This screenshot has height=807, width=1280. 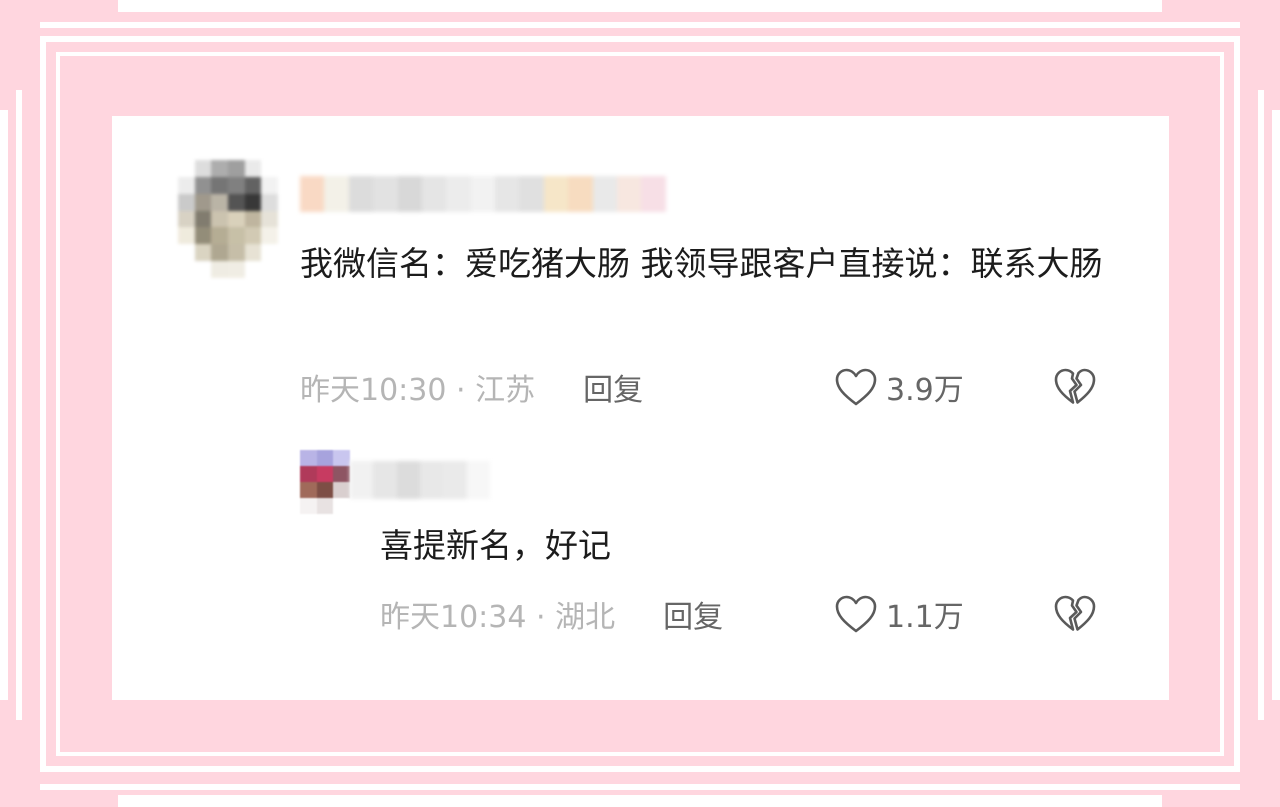 What do you see at coordinates (613, 387) in the screenshot?
I see `reply-button: 回复` at bounding box center [613, 387].